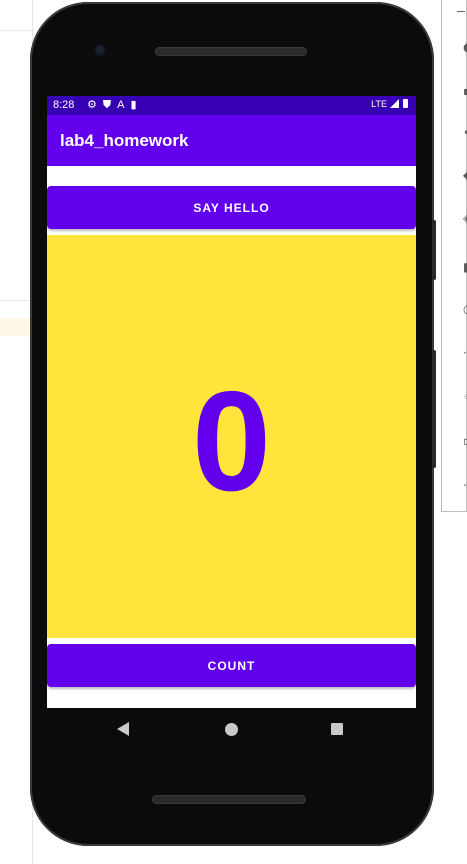  What do you see at coordinates (17, 30) in the screenshot?
I see `ide-divider` at bounding box center [17, 30].